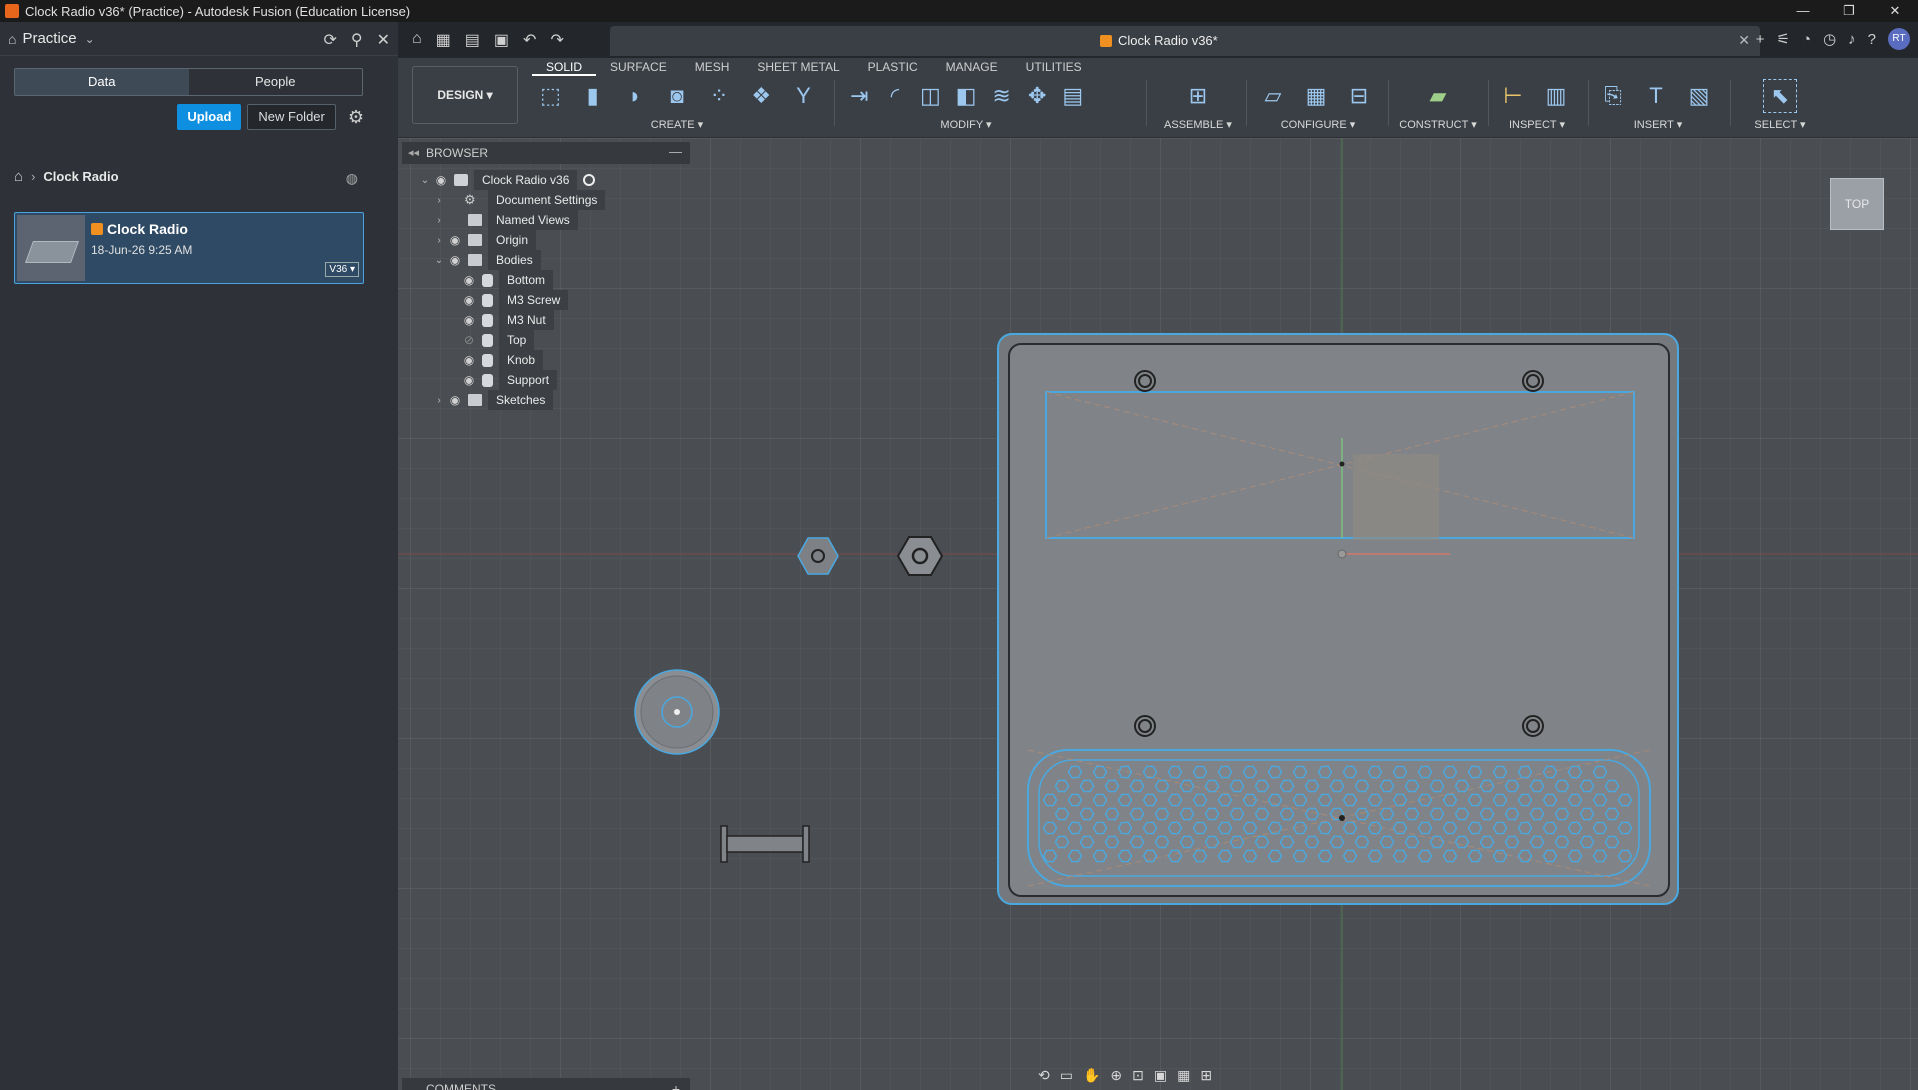 The height and width of the screenshot is (1090, 1918). I want to click on tree-root: ⌄ ◉ Clock Radio v36, so click(507, 180).